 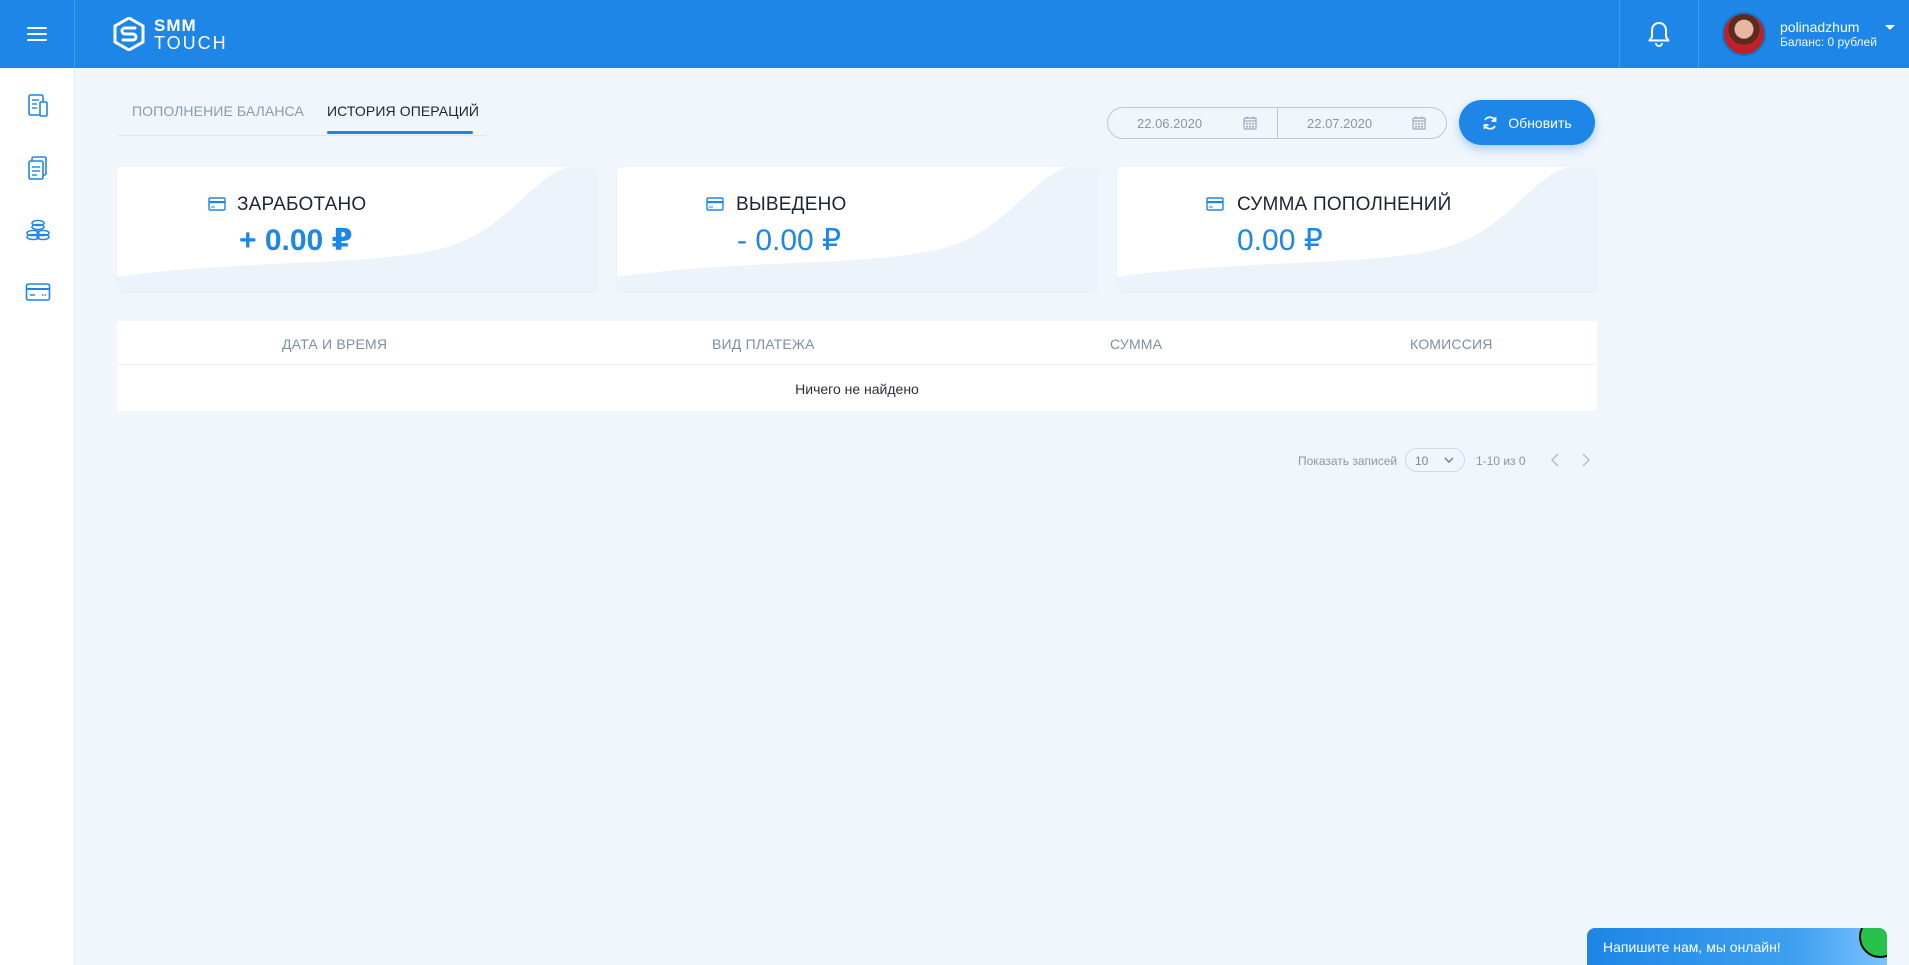 I want to click on logo-text-line2: TOUCH, so click(x=191, y=42).